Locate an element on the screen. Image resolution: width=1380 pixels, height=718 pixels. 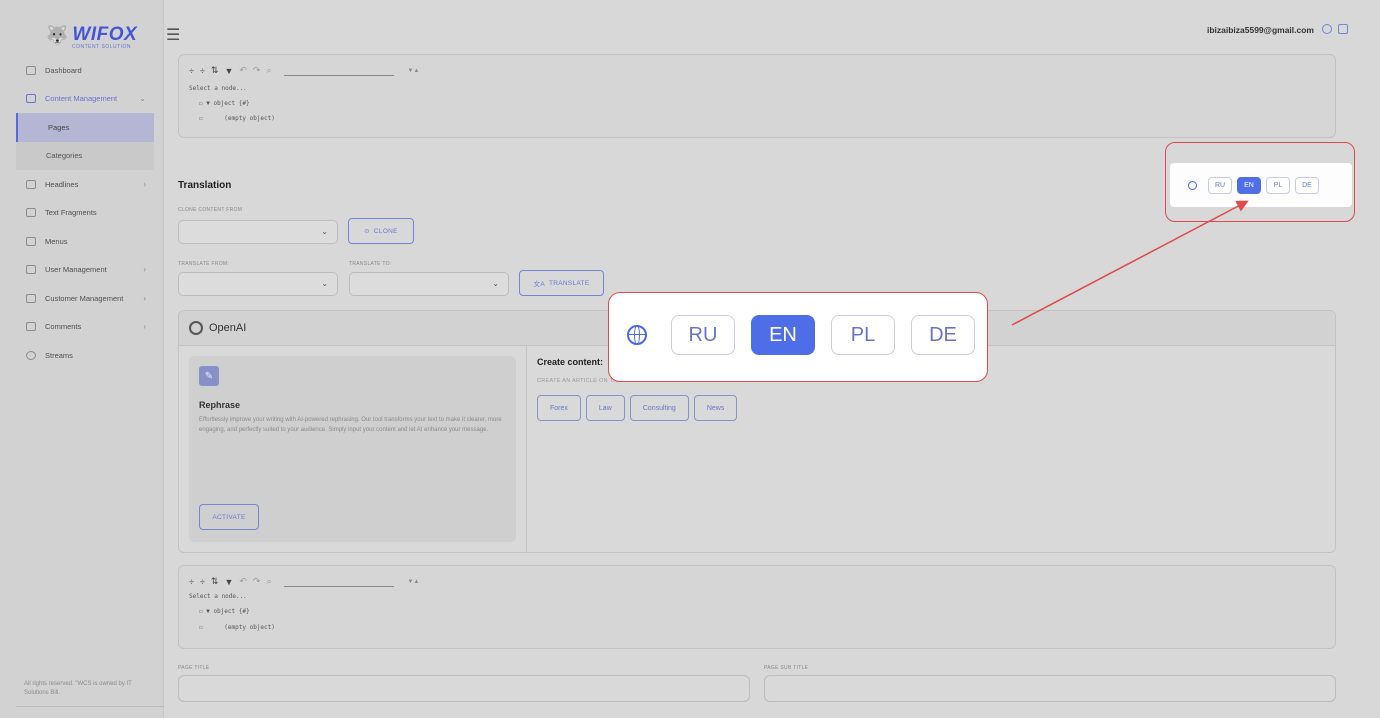
settings-icon is located at coordinates (1327, 29).